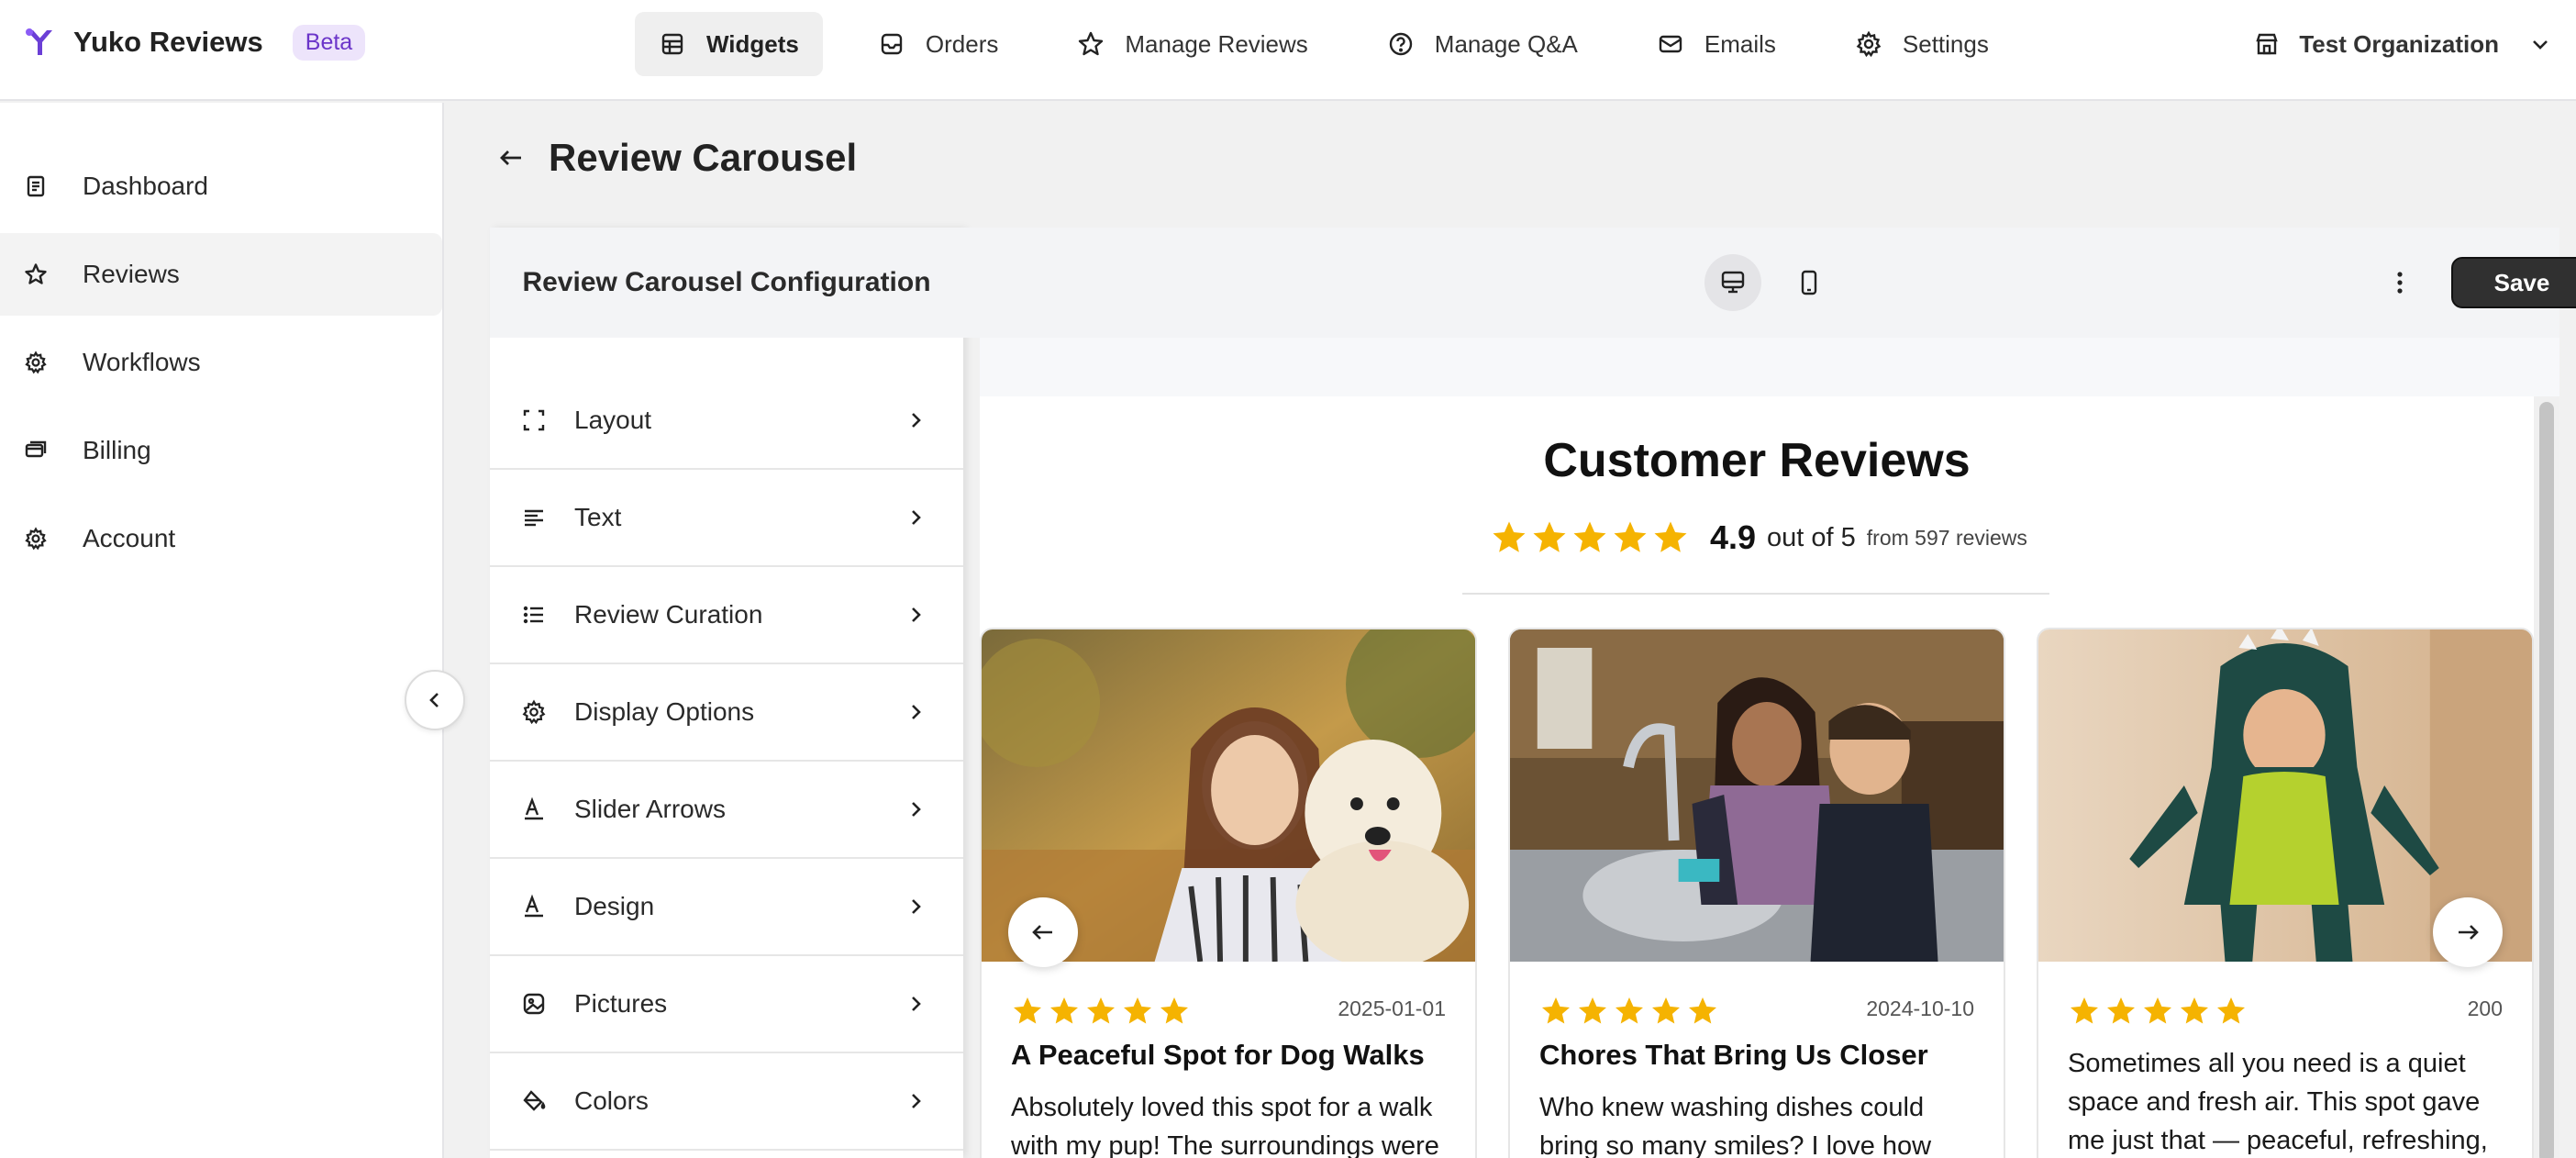  Describe the element at coordinates (962, 43) in the screenshot. I see `nav-orders-label: Orders` at that location.